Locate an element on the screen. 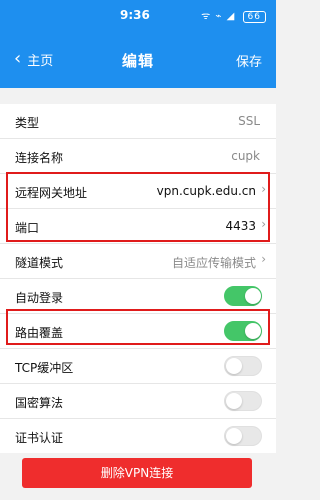 This screenshot has width=320, height=500. sm-algorithm-switch is located at coordinates (243, 401).